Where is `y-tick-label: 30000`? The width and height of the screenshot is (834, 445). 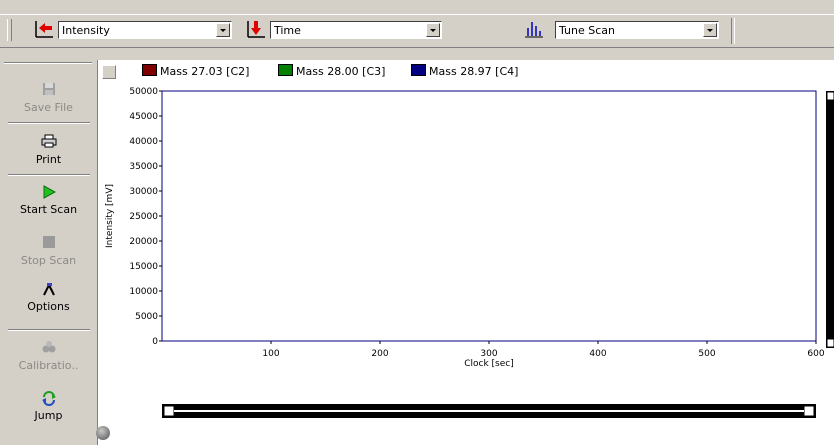 y-tick-label: 30000 is located at coordinates (143, 192).